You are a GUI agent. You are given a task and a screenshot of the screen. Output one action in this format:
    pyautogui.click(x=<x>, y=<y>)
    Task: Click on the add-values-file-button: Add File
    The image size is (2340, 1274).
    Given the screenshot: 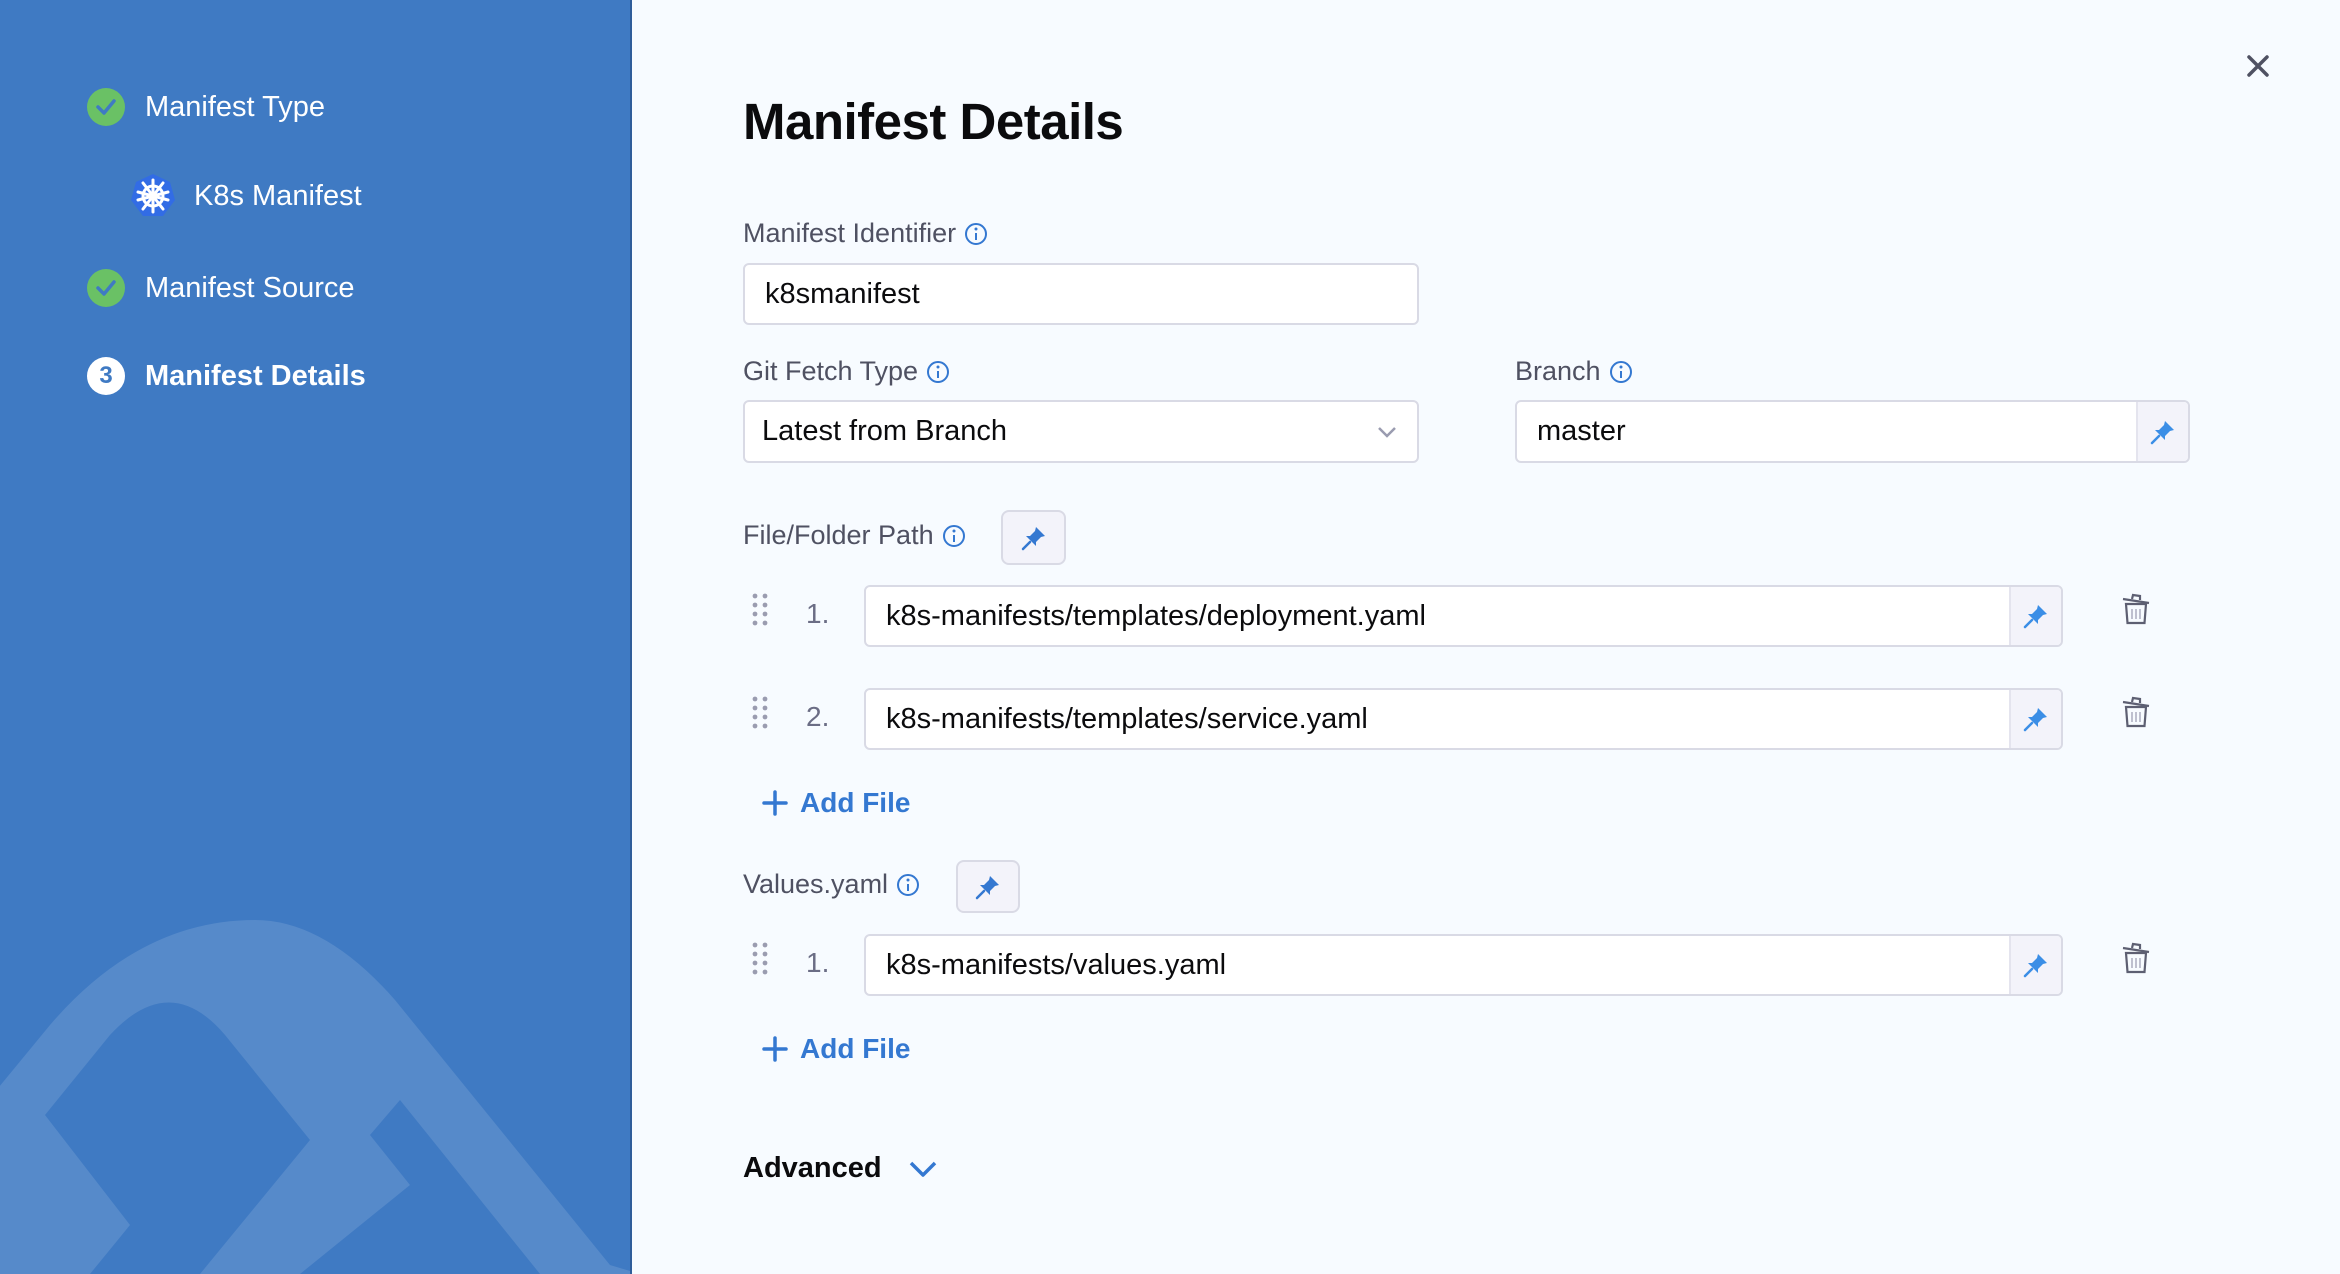 What is the action you would take?
    pyautogui.click(x=836, y=1049)
    